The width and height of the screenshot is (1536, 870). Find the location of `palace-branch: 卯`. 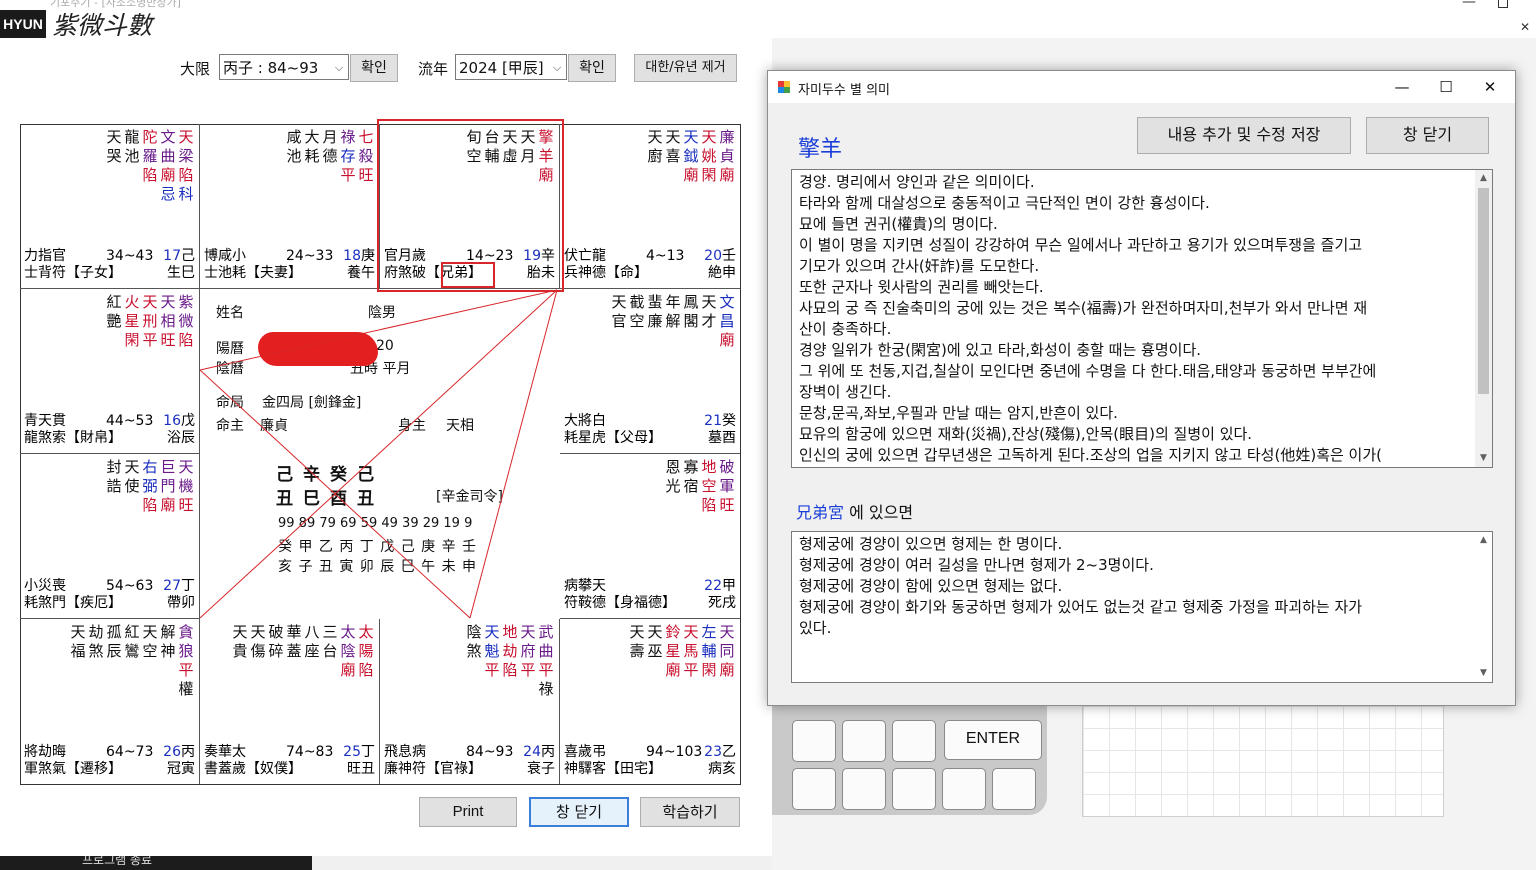

palace-branch: 卯 is located at coordinates (188, 603).